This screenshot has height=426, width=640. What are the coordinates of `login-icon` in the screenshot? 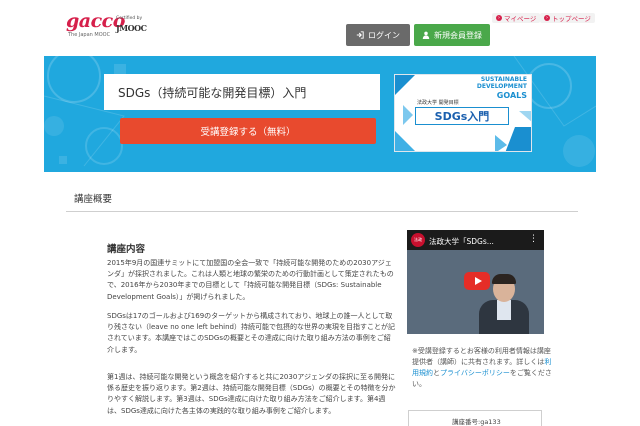 It's located at (360, 35).